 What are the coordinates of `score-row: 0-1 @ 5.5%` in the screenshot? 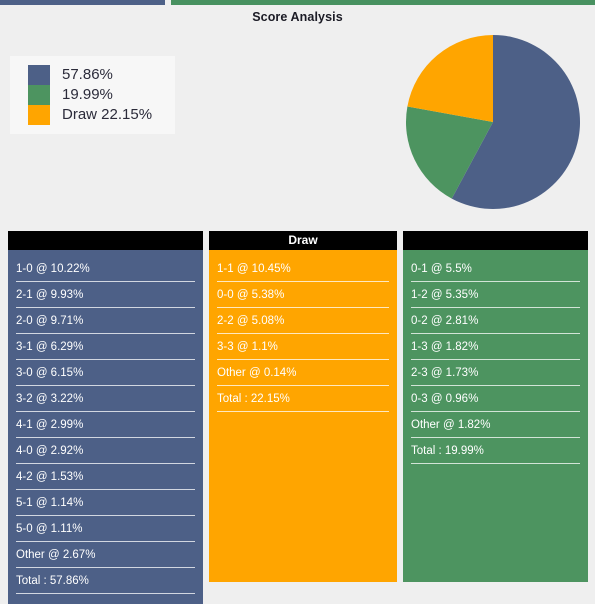 It's located at (495, 269).